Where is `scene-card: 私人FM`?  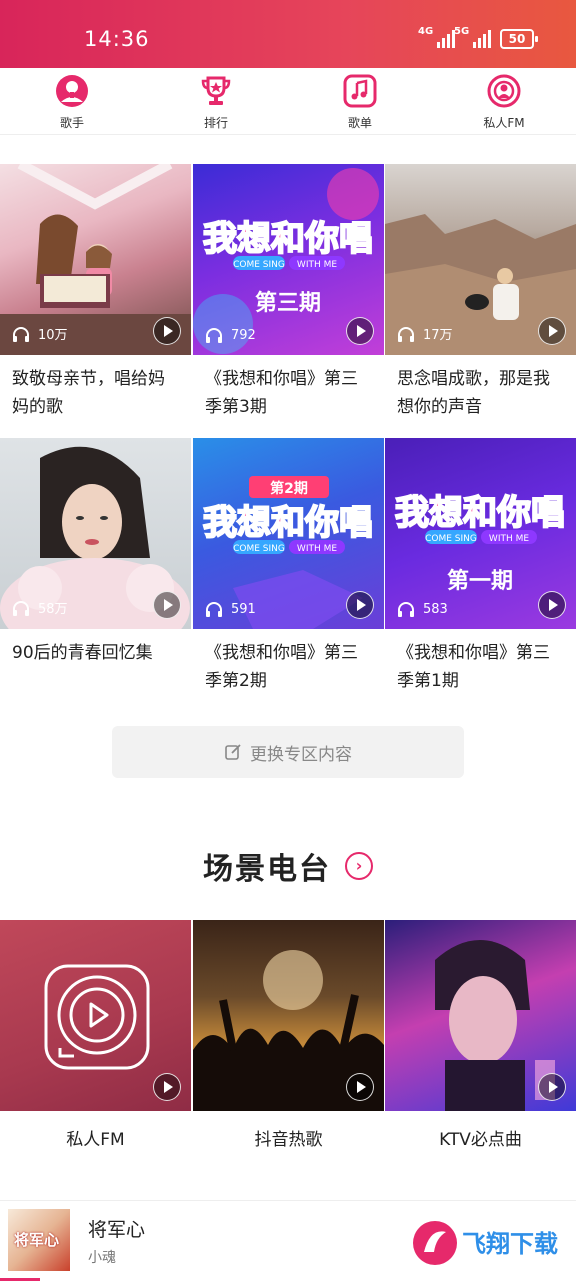 scene-card: 私人FM is located at coordinates (95, 1035).